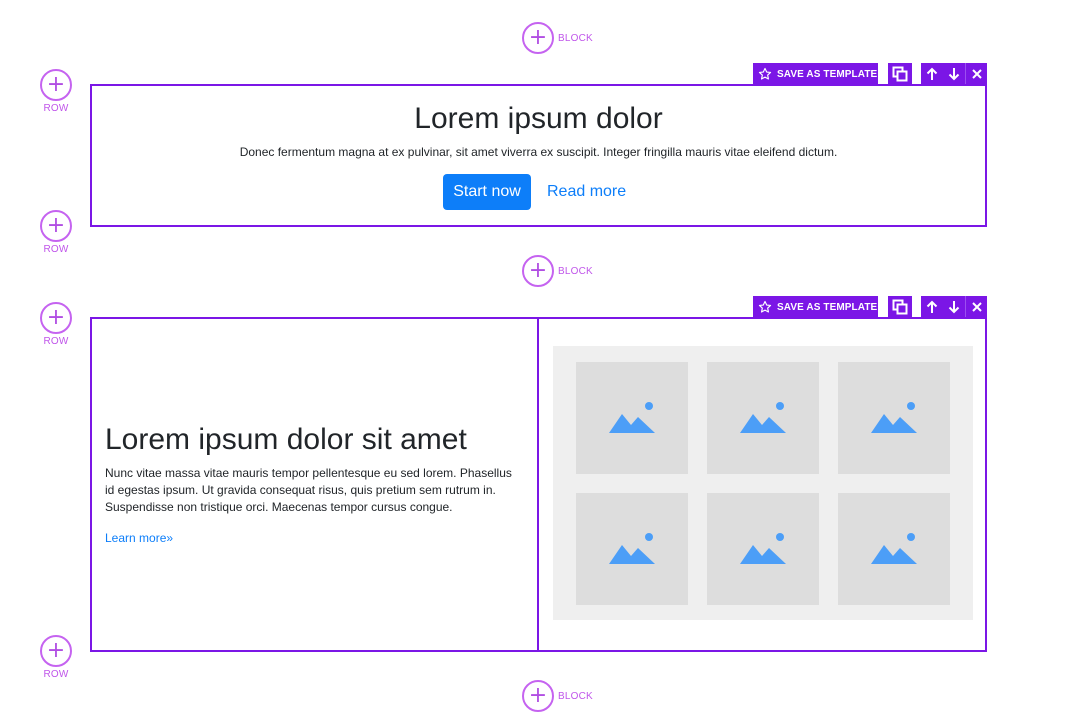  Describe the element at coordinates (538, 118) in the screenshot. I see `hero-title: Lorem ipsum dolor` at that location.